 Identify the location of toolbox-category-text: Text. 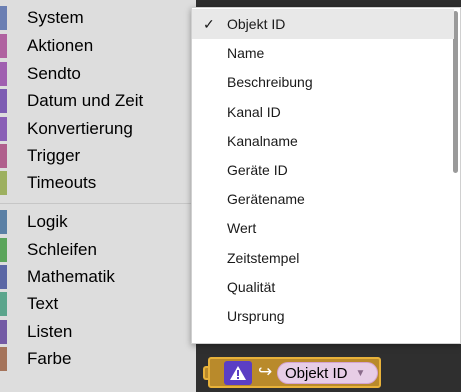
(98, 304).